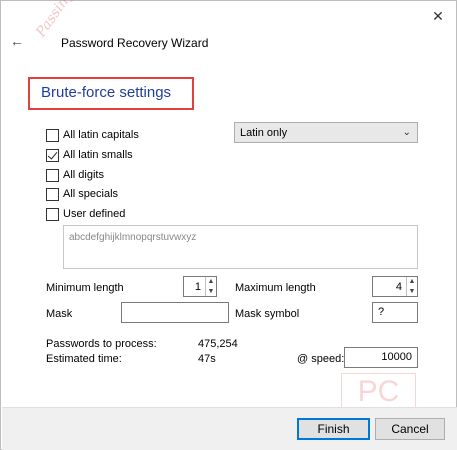  Describe the element at coordinates (275, 288) in the screenshot. I see `max-length-label: Maximum length` at that location.